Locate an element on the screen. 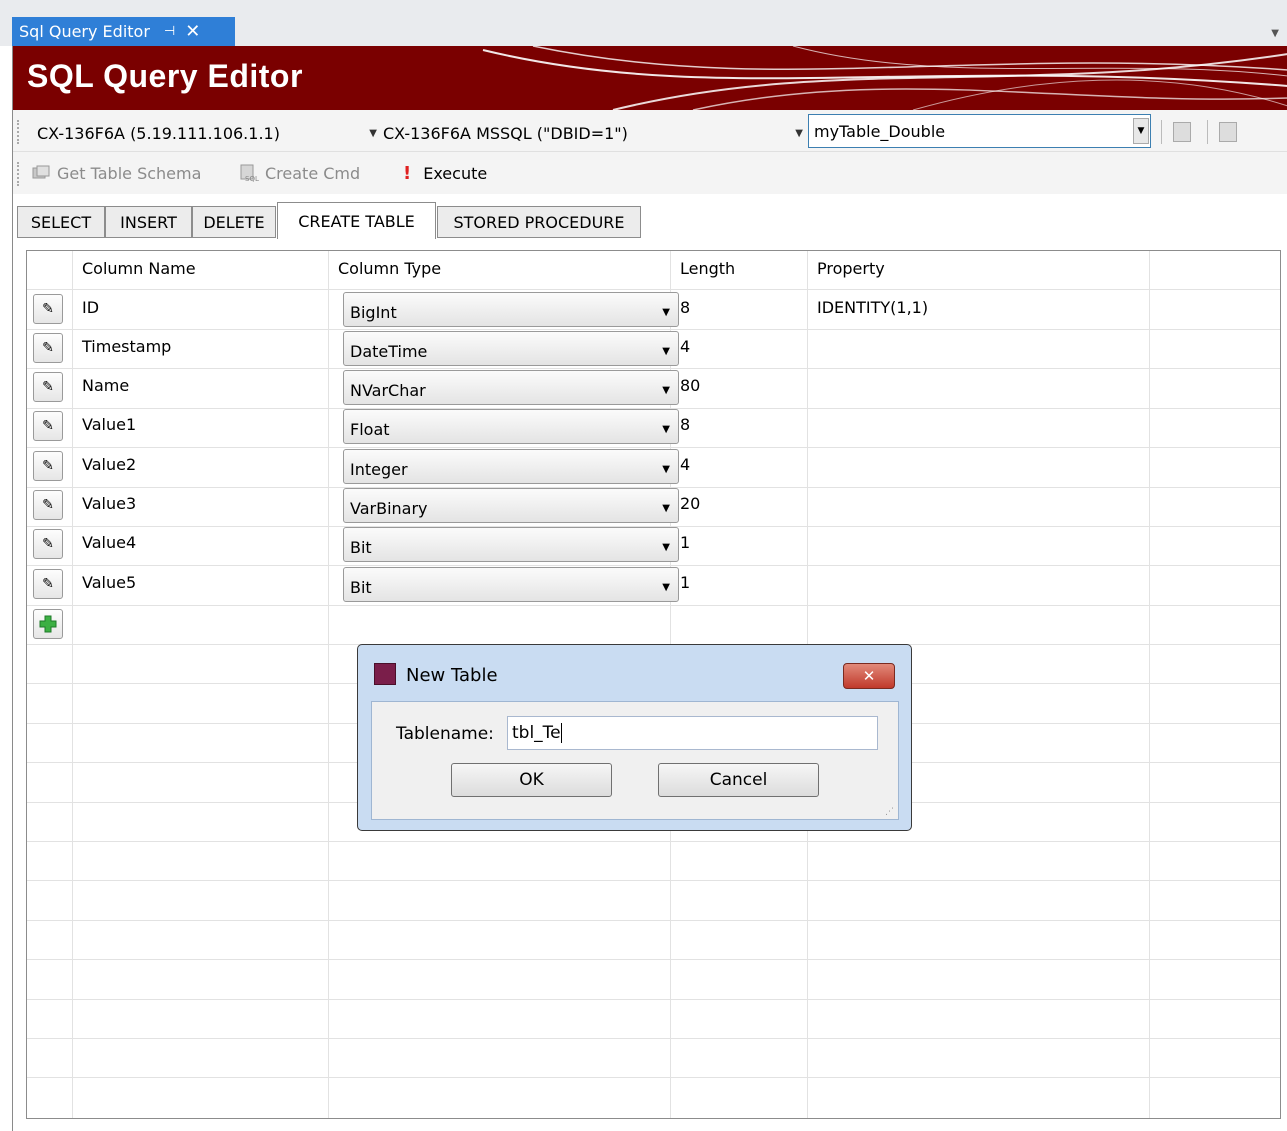 The width and height of the screenshot is (1287, 1131). banner-title: SQL Query Editor is located at coordinates (165, 76).